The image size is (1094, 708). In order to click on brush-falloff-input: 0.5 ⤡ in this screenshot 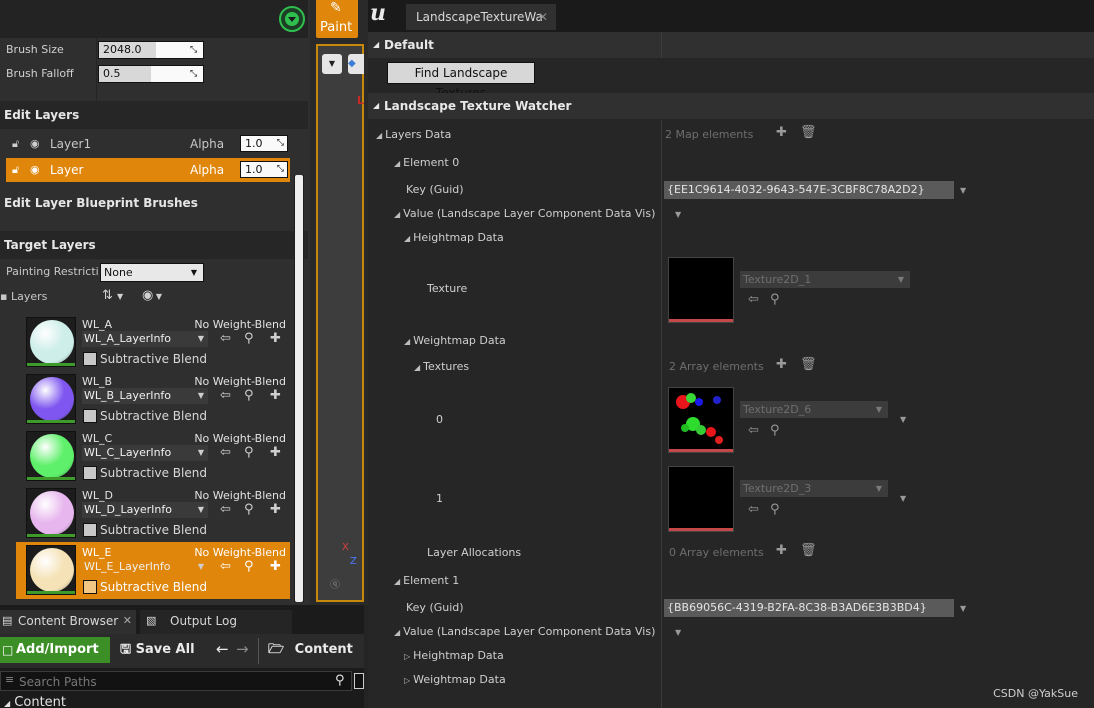, I will do `click(151, 74)`.